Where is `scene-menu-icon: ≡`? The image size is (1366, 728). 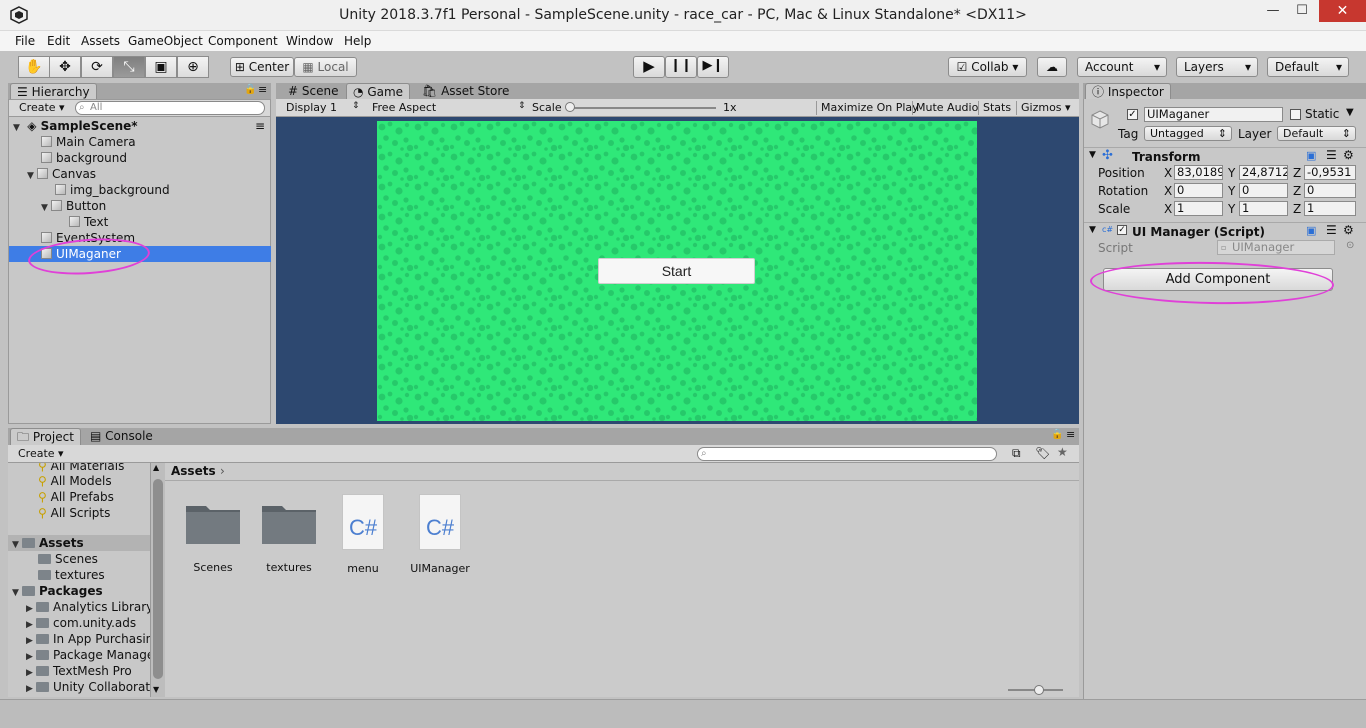
scene-menu-icon: ≡ is located at coordinates (260, 126).